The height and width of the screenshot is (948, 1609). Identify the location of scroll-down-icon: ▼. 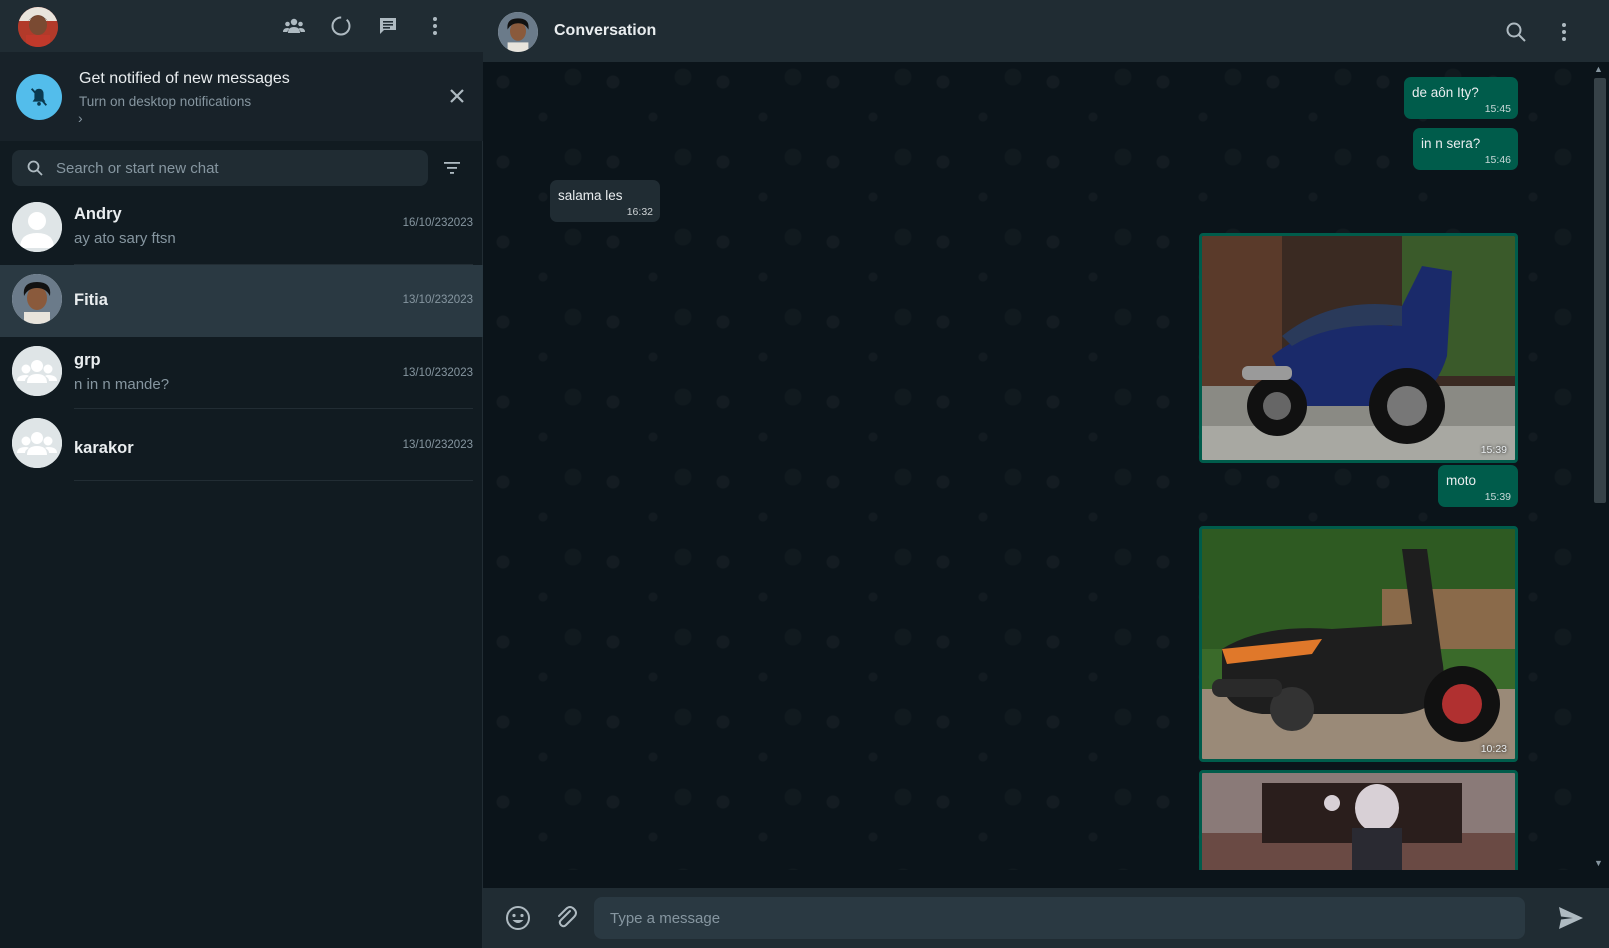
(1598, 863).